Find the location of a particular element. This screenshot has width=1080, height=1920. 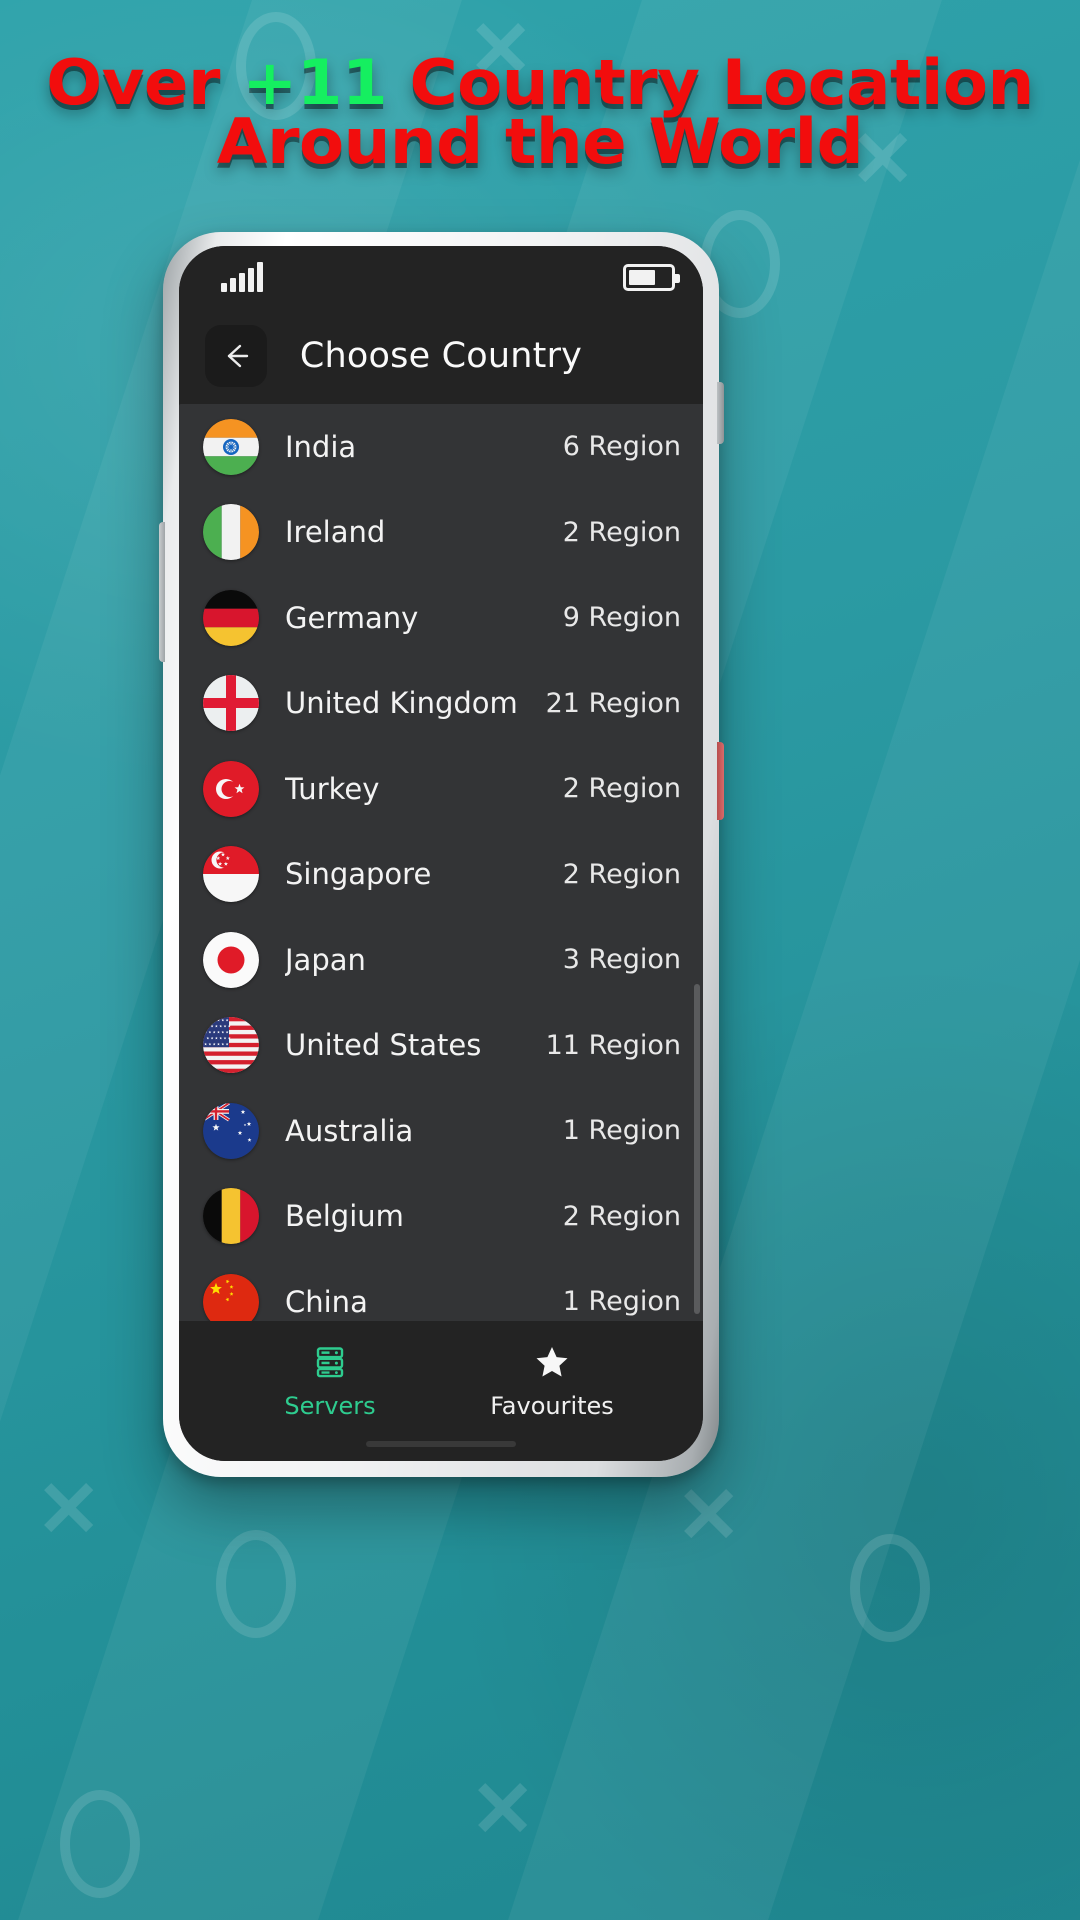

flag-singapore-icon is located at coordinates (231, 874).